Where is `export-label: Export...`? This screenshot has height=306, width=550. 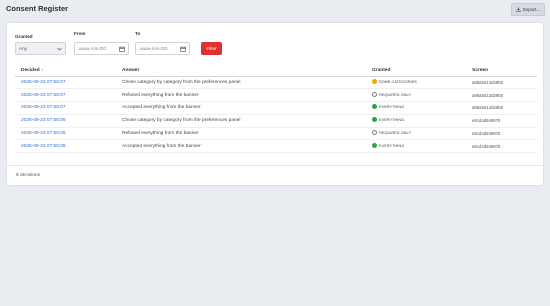 export-label: Export... is located at coordinates (531, 9).